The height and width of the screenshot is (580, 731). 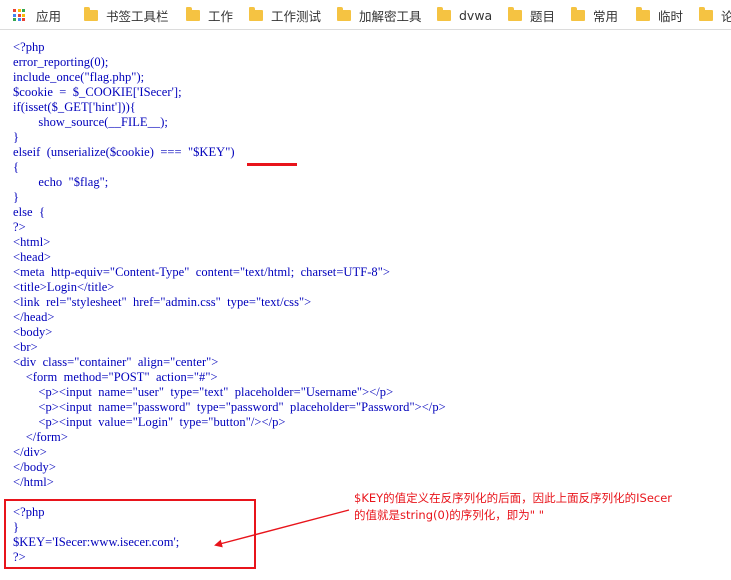 I want to click on bookmark-folder: 题目, so click(x=531, y=15).